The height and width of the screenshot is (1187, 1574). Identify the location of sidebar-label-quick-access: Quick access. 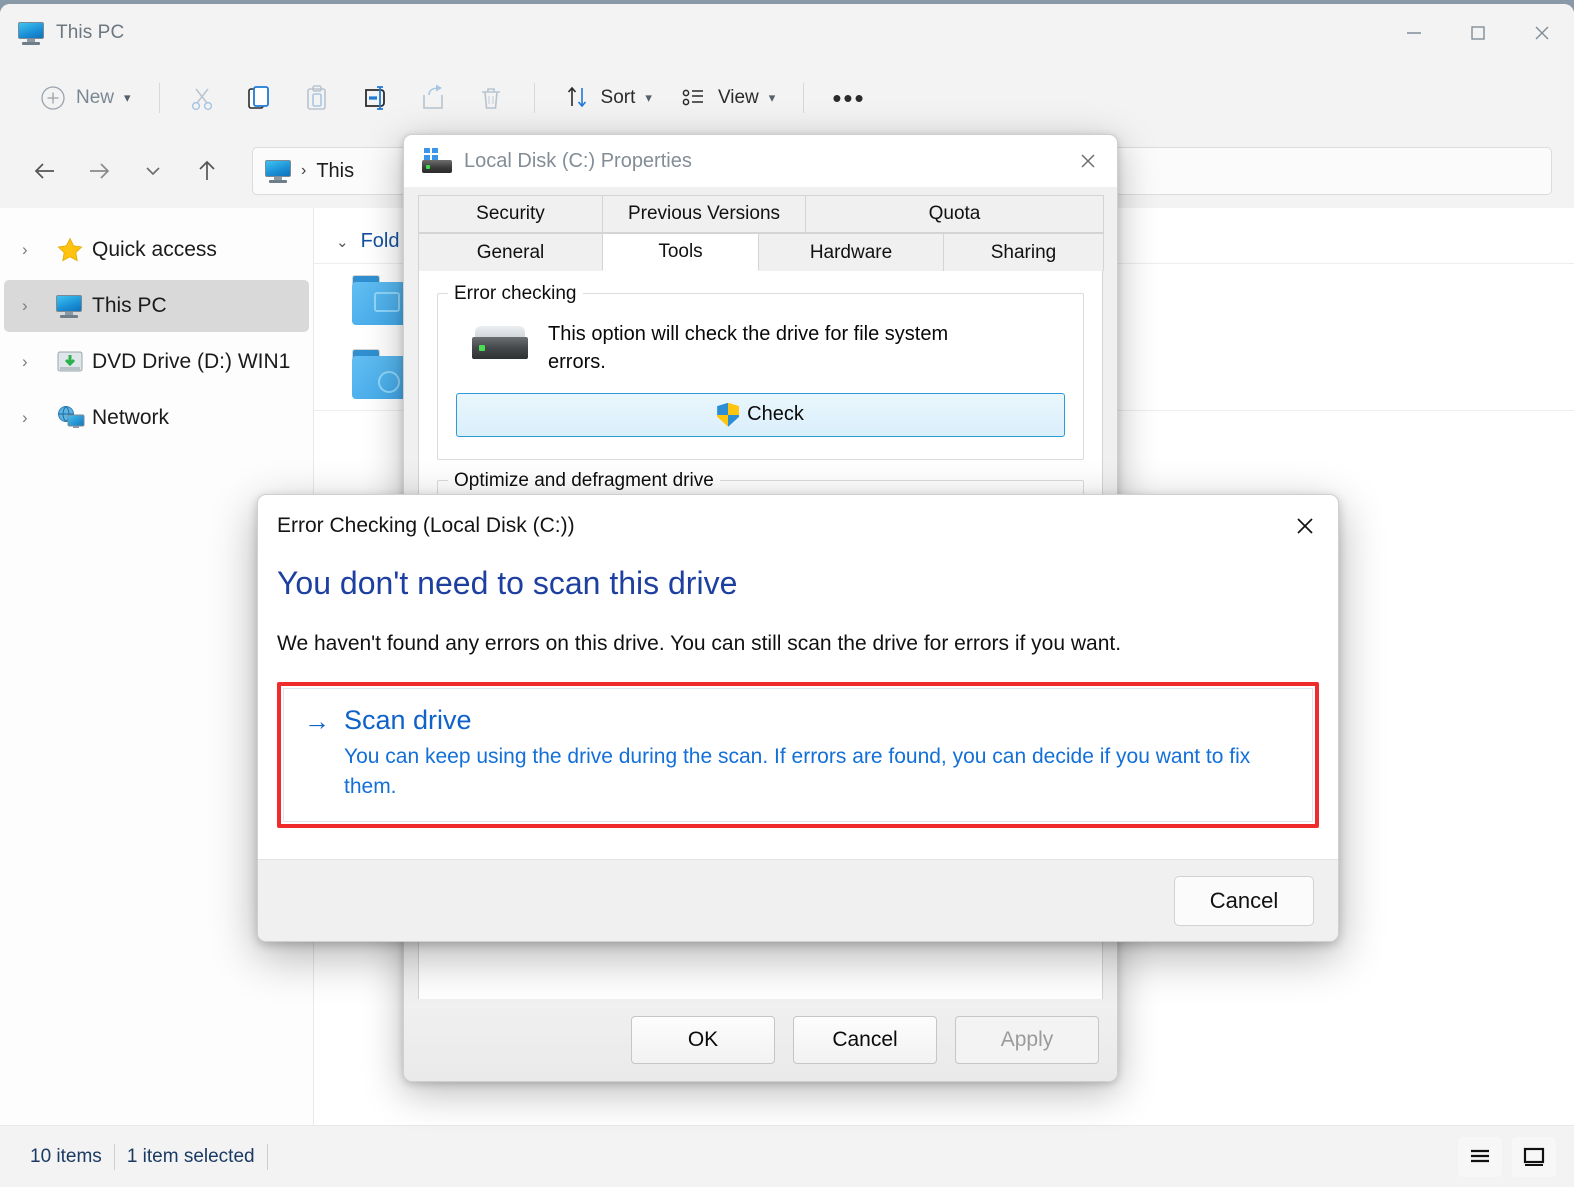
(154, 249).